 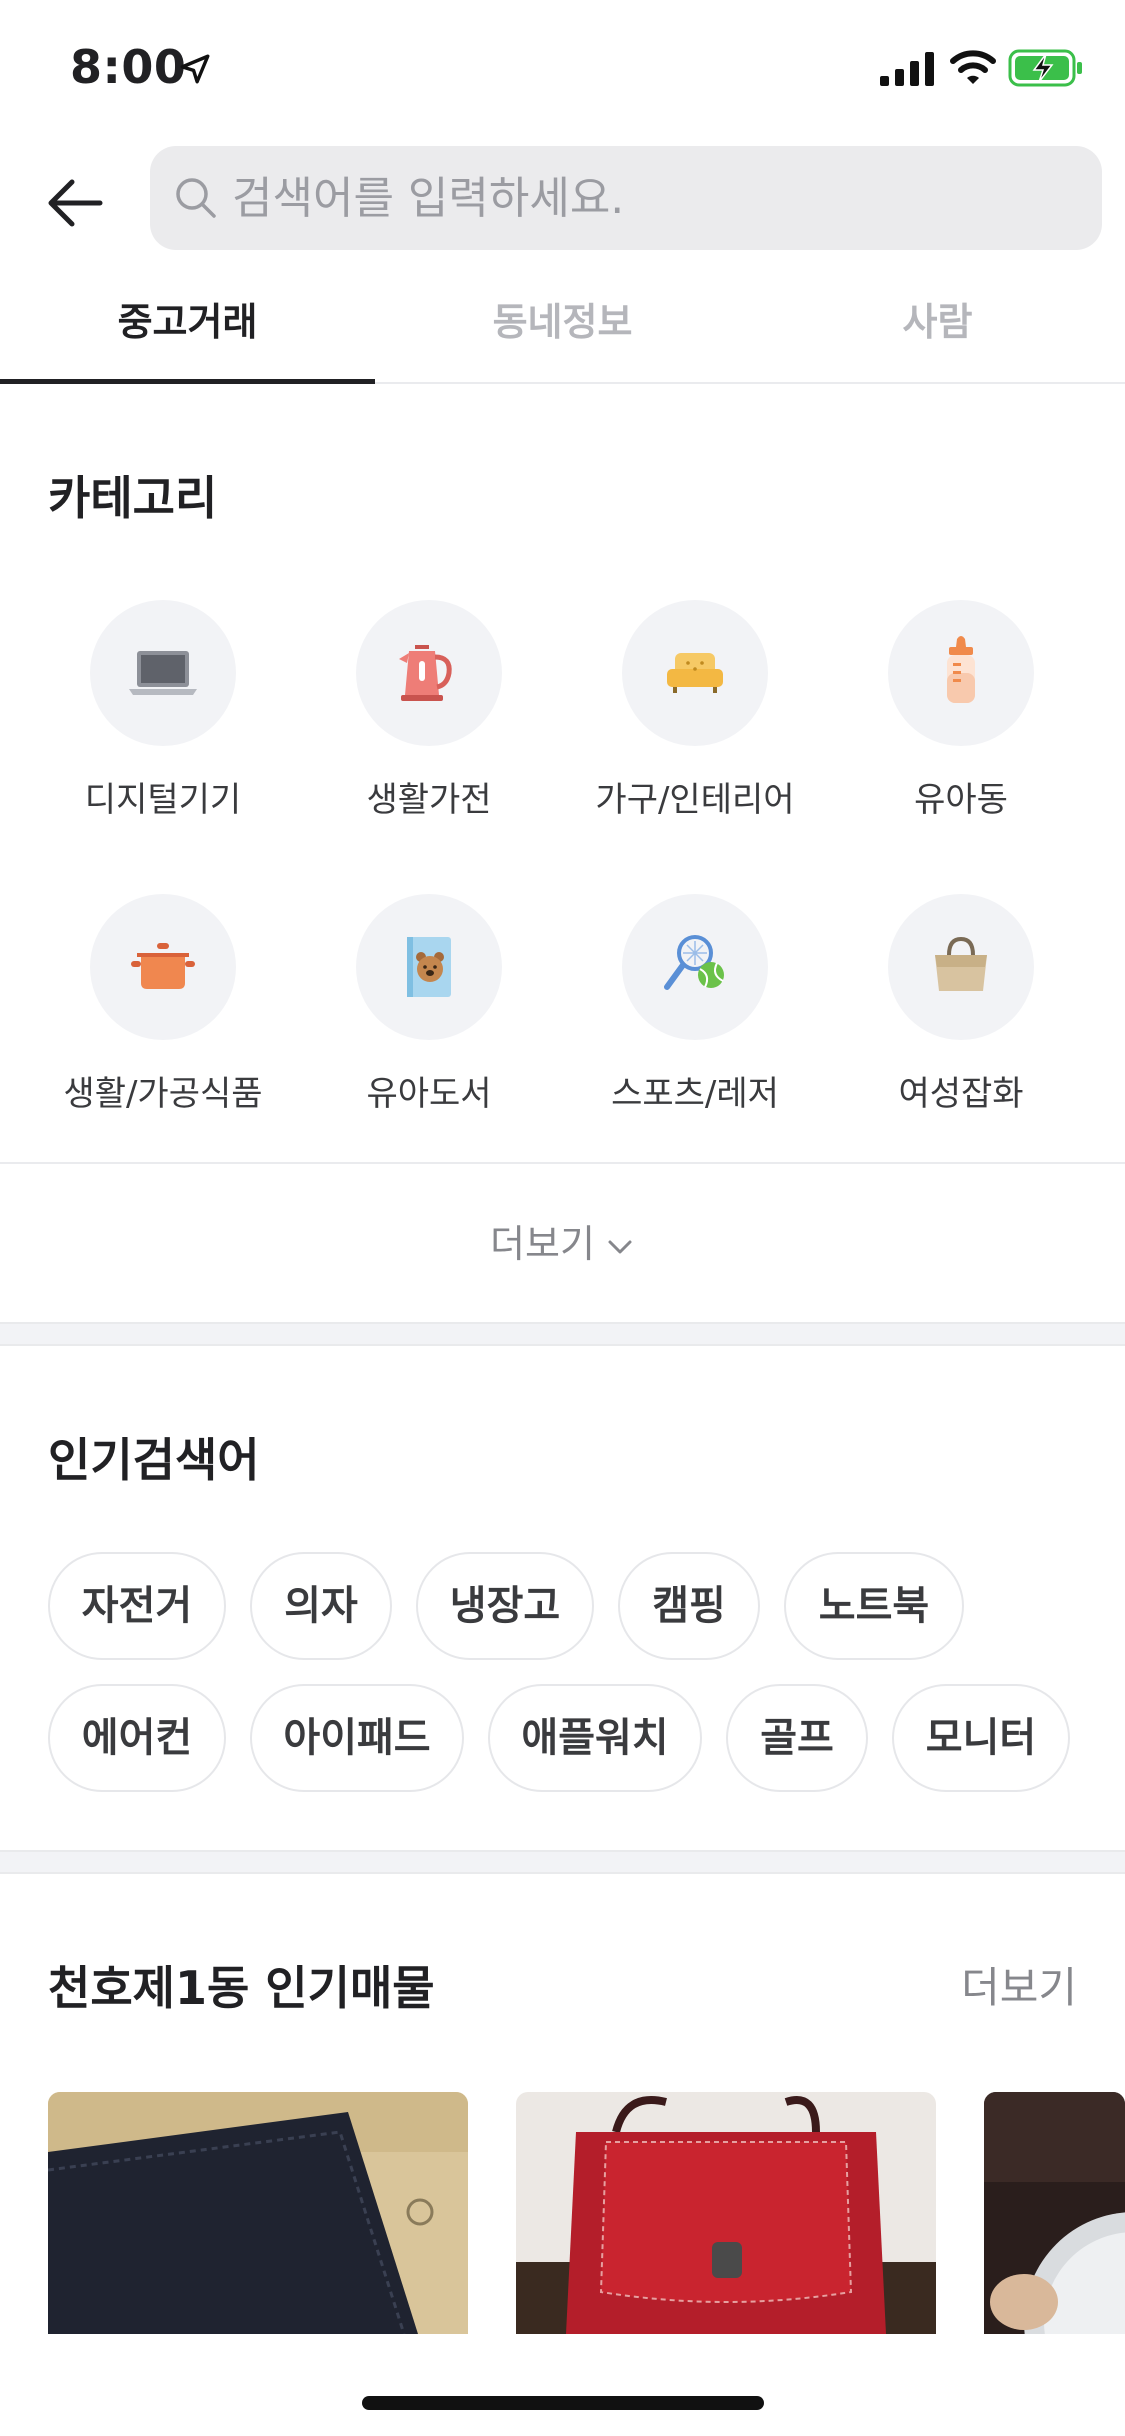 I want to click on category-label: 유아도서, so click(x=429, y=1094).